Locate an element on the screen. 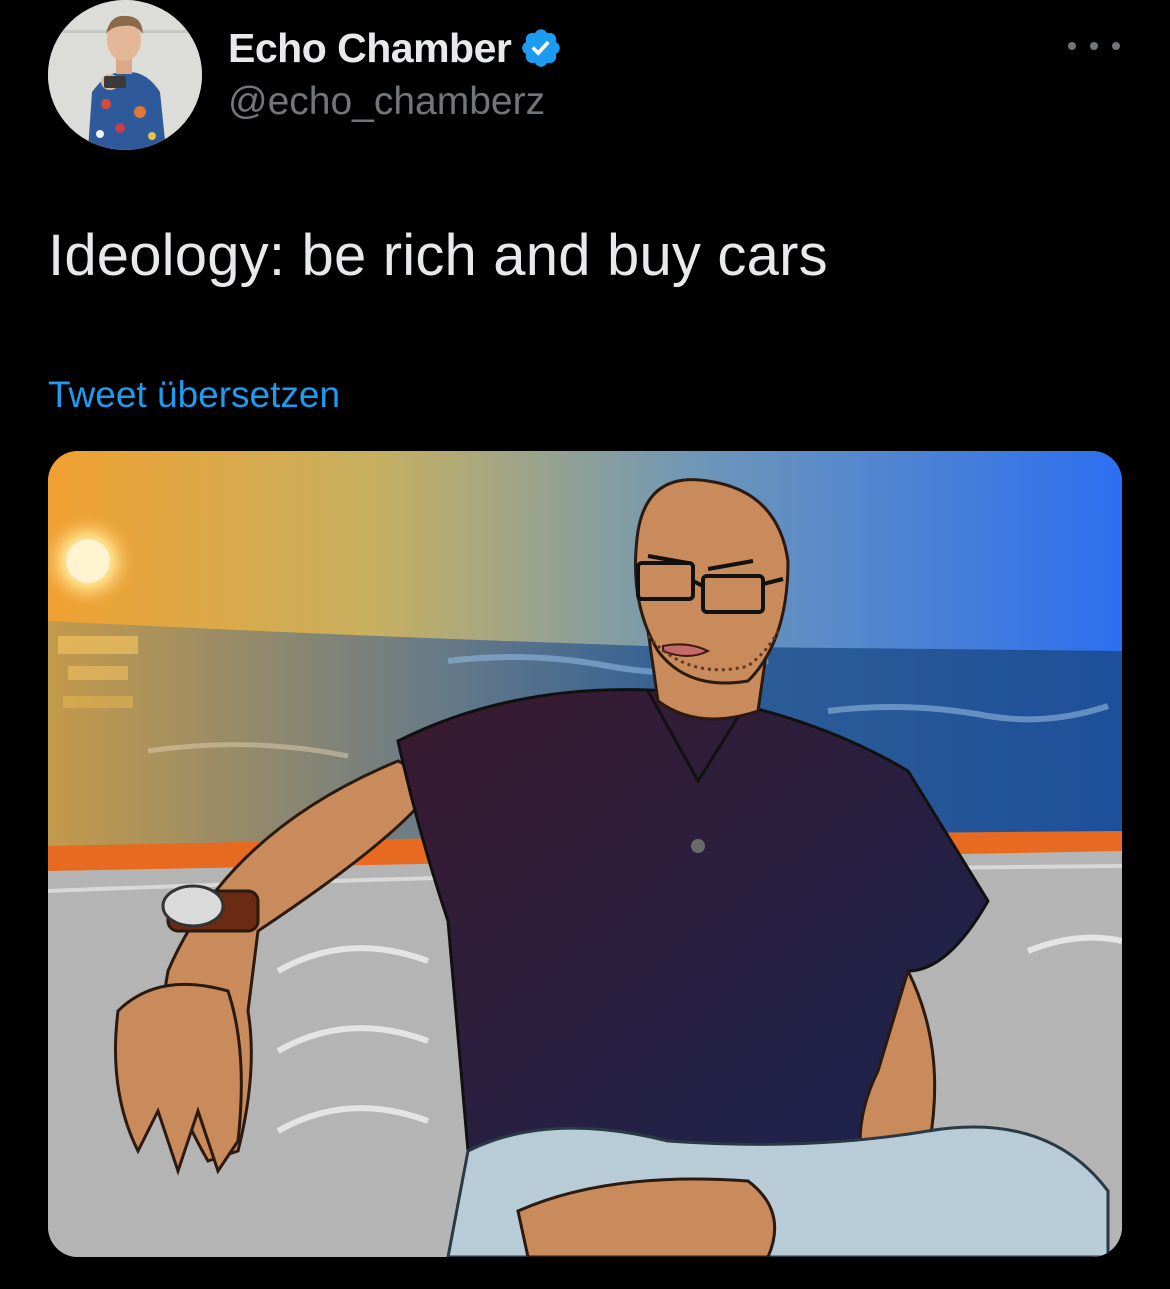 The image size is (1170, 1289). verified-badge-icon is located at coordinates (541, 48).